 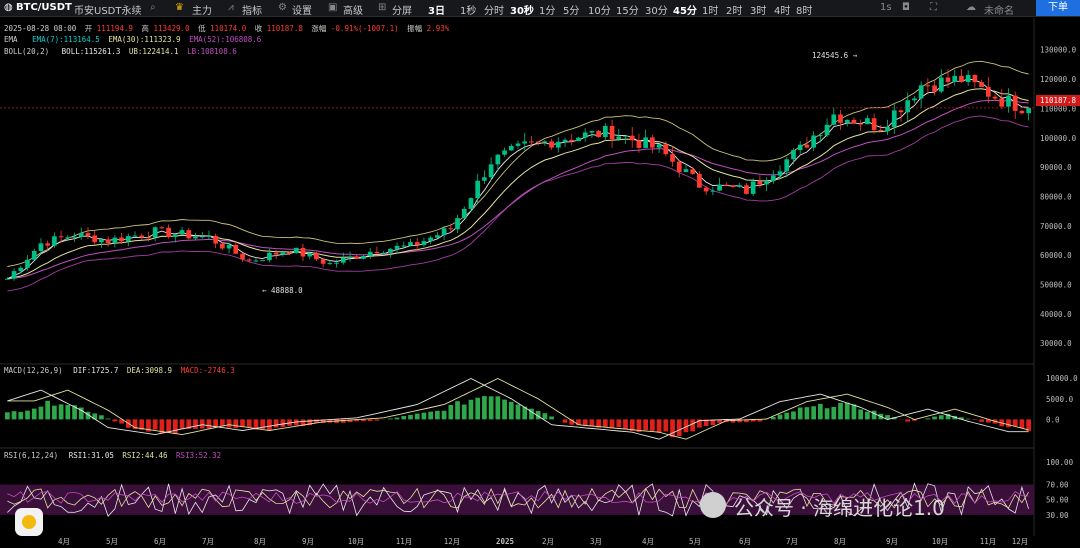 What do you see at coordinates (840, 541) in the screenshot?
I see `time-tick-16: 8月` at bounding box center [840, 541].